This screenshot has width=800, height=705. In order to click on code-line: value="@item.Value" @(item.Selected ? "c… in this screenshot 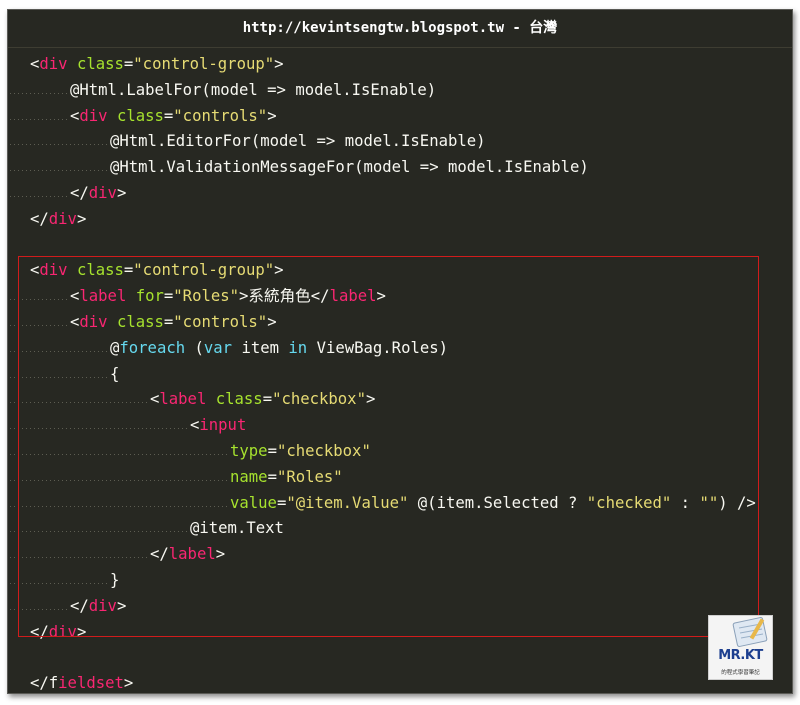, I will do `click(400, 503)`.